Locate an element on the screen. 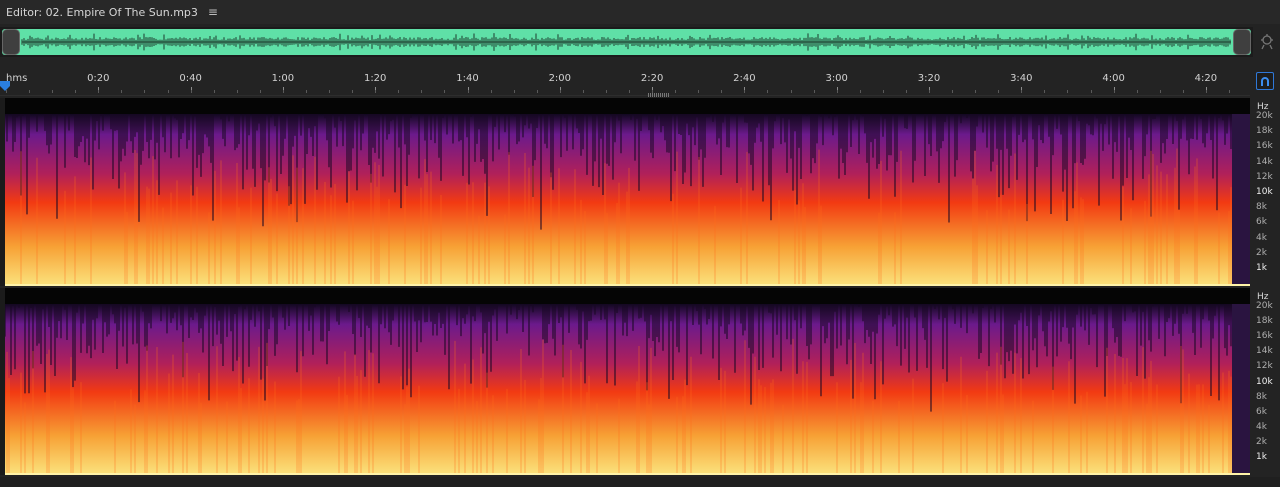  hz-tick-label: 14k is located at coordinates (1264, 351).